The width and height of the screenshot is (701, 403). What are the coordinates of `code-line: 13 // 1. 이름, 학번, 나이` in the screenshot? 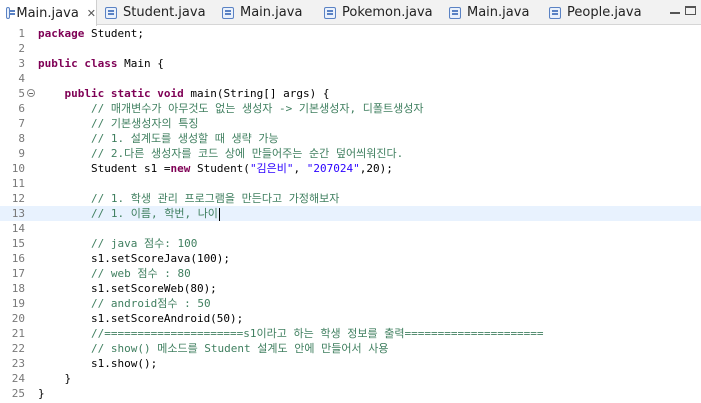 It's located at (350, 213).